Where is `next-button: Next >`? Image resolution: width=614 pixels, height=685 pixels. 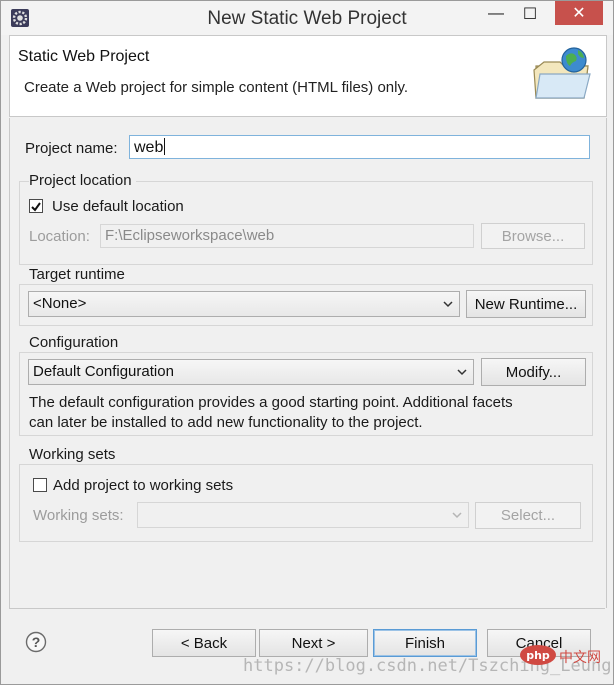 next-button: Next > is located at coordinates (313, 643).